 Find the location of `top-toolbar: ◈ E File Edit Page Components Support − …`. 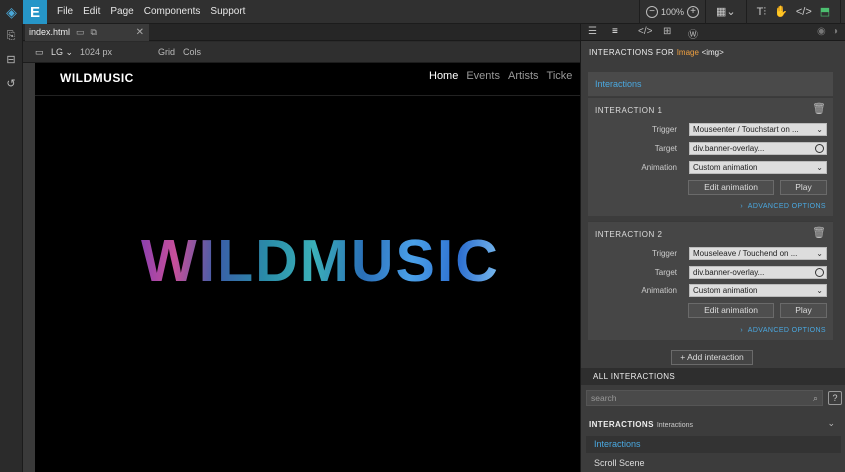

top-toolbar: ◈ E File Edit Page Components Support − … is located at coordinates (422, 12).